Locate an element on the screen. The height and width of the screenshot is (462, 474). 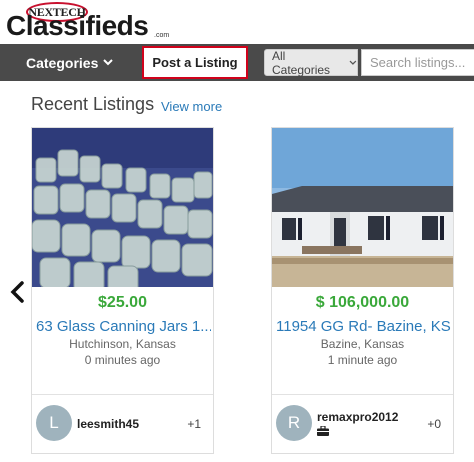
briefcase-icon is located at coordinates (323, 431).